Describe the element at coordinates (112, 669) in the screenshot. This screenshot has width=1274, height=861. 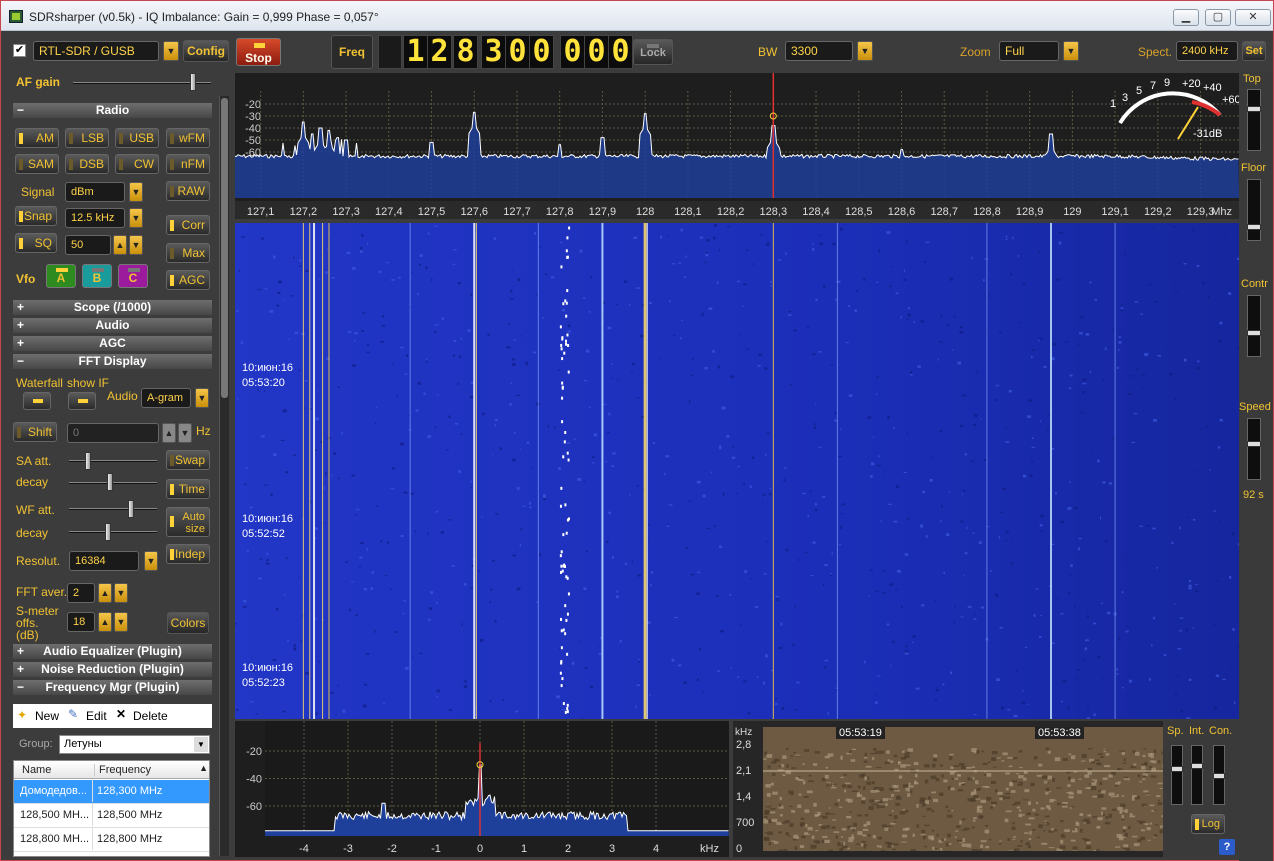
I see `section-nr-header: + Noise Reduction (Plugin)` at that location.